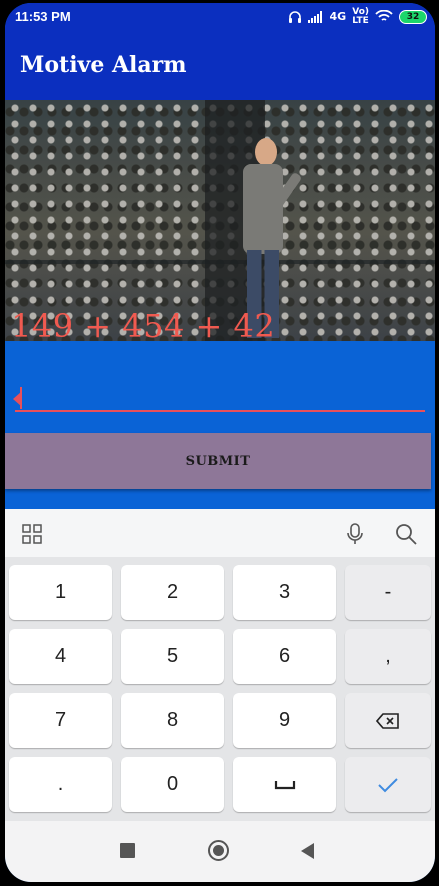 This screenshot has height=886, width=439. I want to click on key-done, so click(388, 784).